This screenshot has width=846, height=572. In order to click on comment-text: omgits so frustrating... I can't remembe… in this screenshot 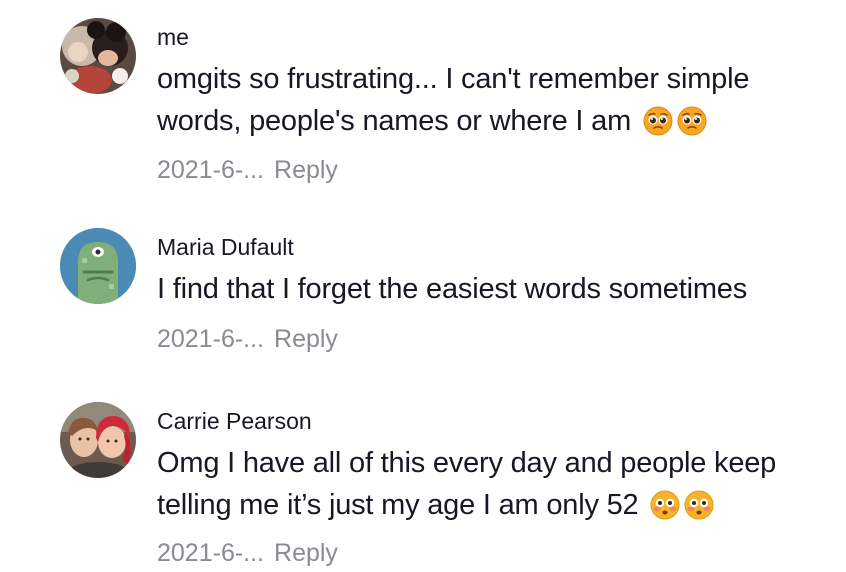, I will do `click(492, 103)`.